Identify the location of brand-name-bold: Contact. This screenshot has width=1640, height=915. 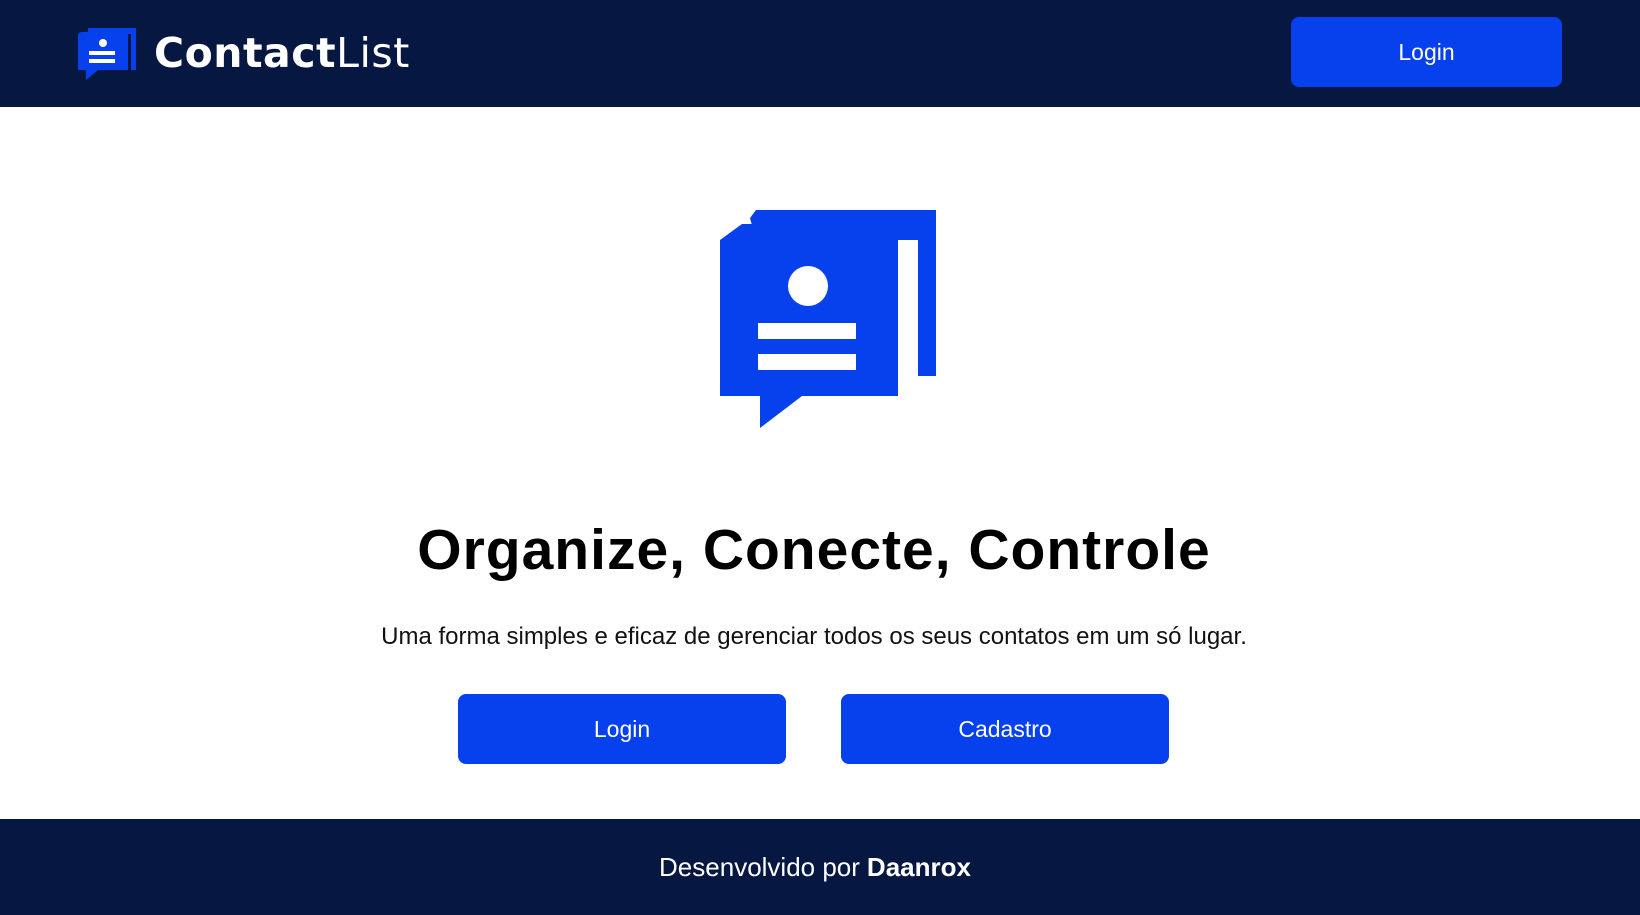
(245, 53).